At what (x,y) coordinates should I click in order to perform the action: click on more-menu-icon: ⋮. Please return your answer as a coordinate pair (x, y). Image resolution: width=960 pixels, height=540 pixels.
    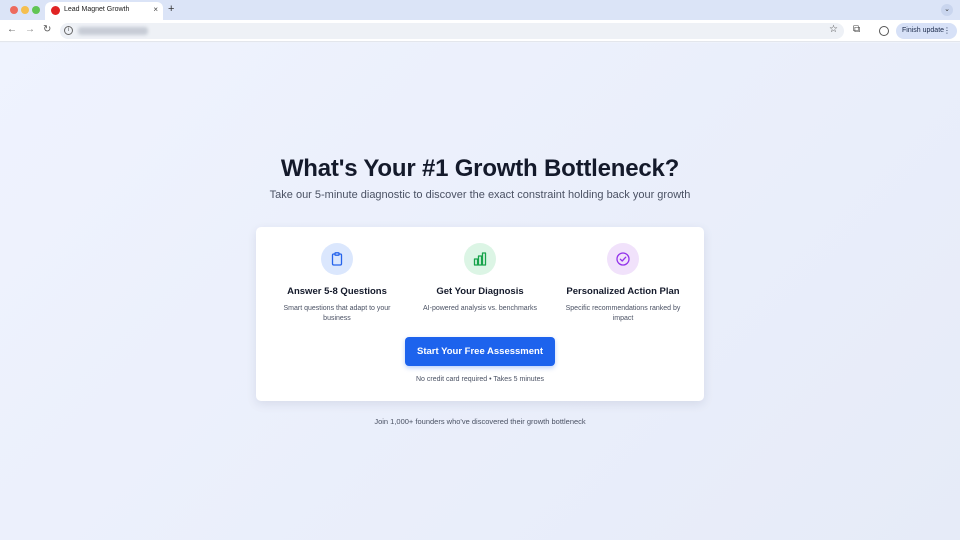
    Looking at the image, I should click on (947, 30).